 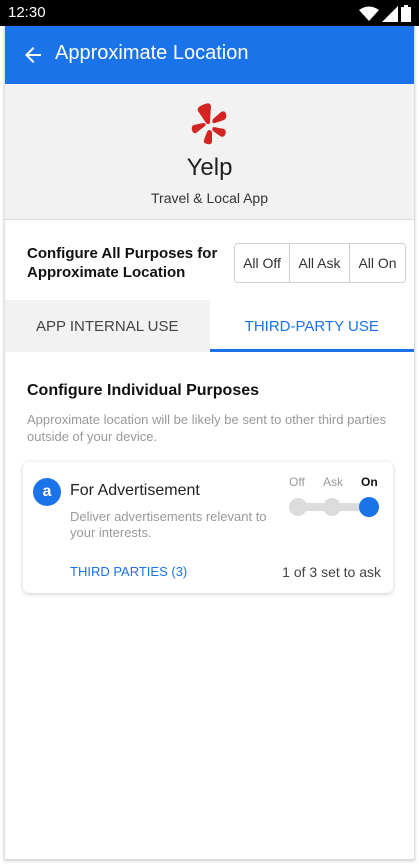 What do you see at coordinates (332, 507) in the screenshot?
I see `toggle-option-ask` at bounding box center [332, 507].